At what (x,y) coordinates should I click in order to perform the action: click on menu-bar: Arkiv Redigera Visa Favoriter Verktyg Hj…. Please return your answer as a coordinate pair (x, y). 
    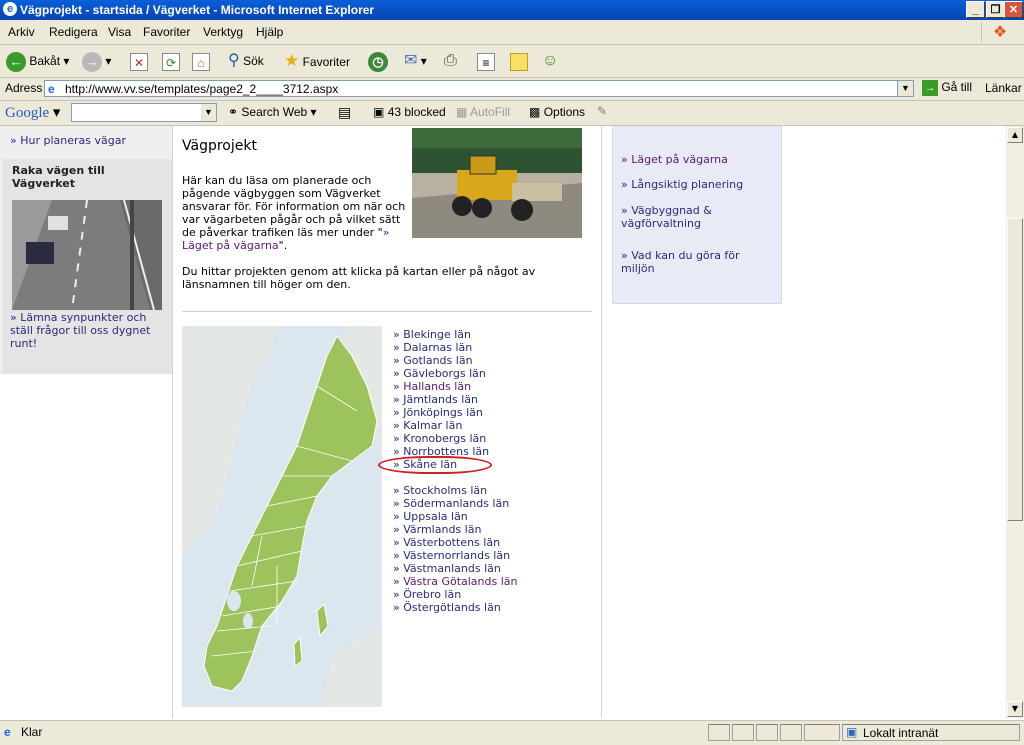
    Looking at the image, I should click on (512, 32).